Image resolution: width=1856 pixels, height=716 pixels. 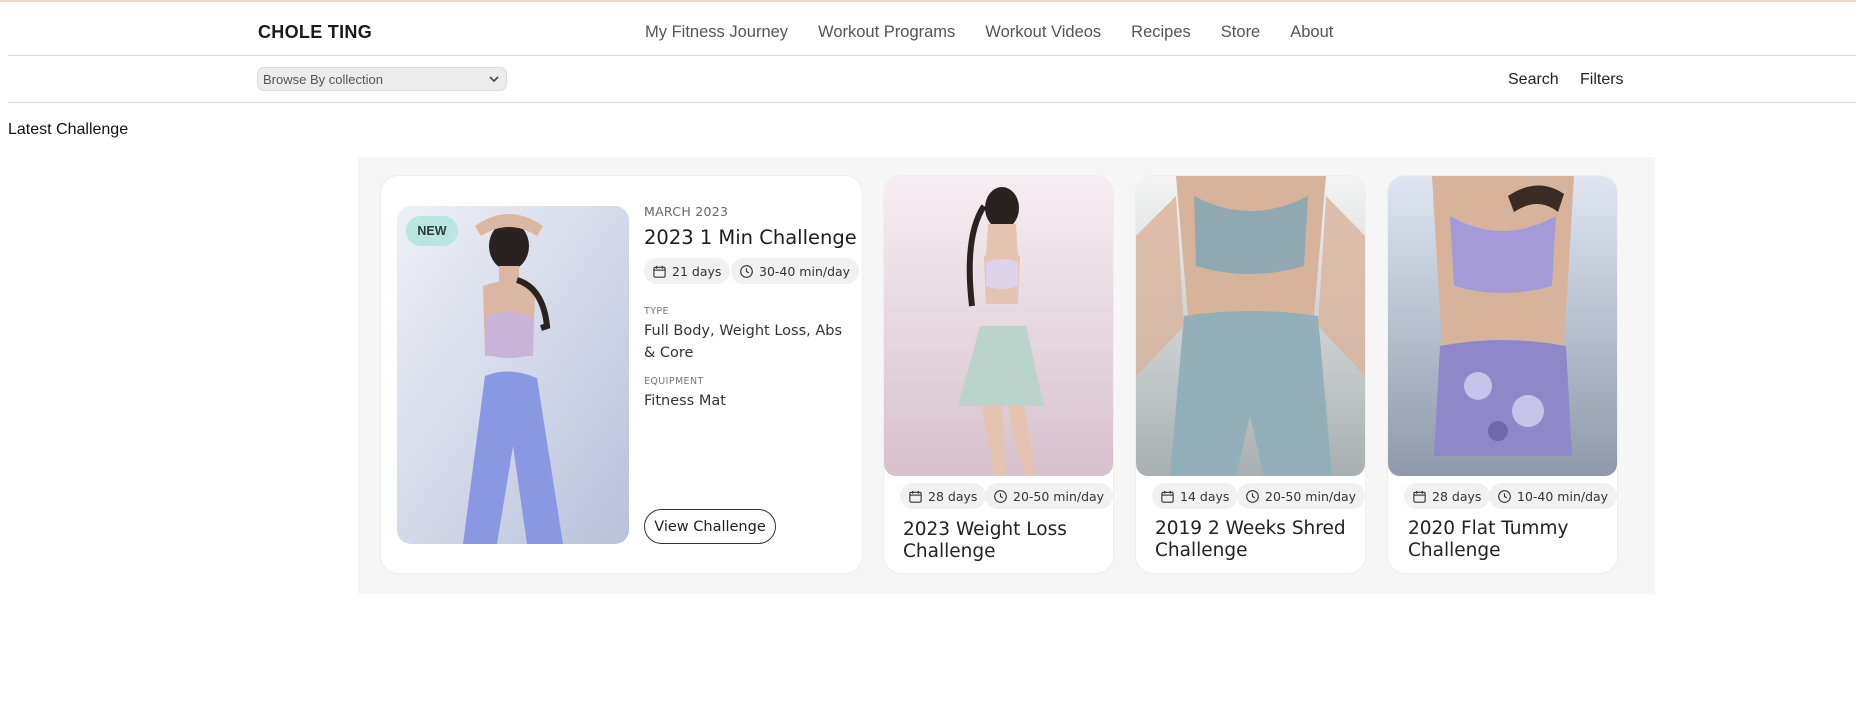 What do you see at coordinates (68, 129) in the screenshot?
I see `section-title: Latest Challenge` at bounding box center [68, 129].